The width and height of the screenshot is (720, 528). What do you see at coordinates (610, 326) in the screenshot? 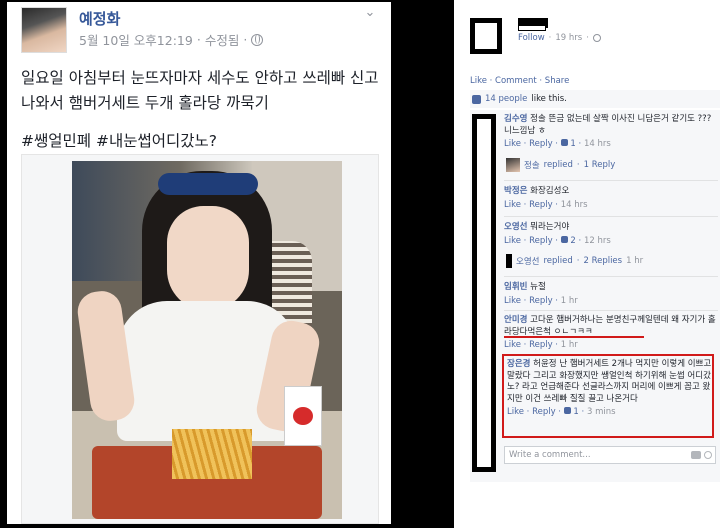
I see `comment-text: 고다운 햄버거하나는 분명친구께일텐데 왜 자기가 홀라당다먹은척 ㅇㄴㄱㅋㅋ` at bounding box center [610, 326].